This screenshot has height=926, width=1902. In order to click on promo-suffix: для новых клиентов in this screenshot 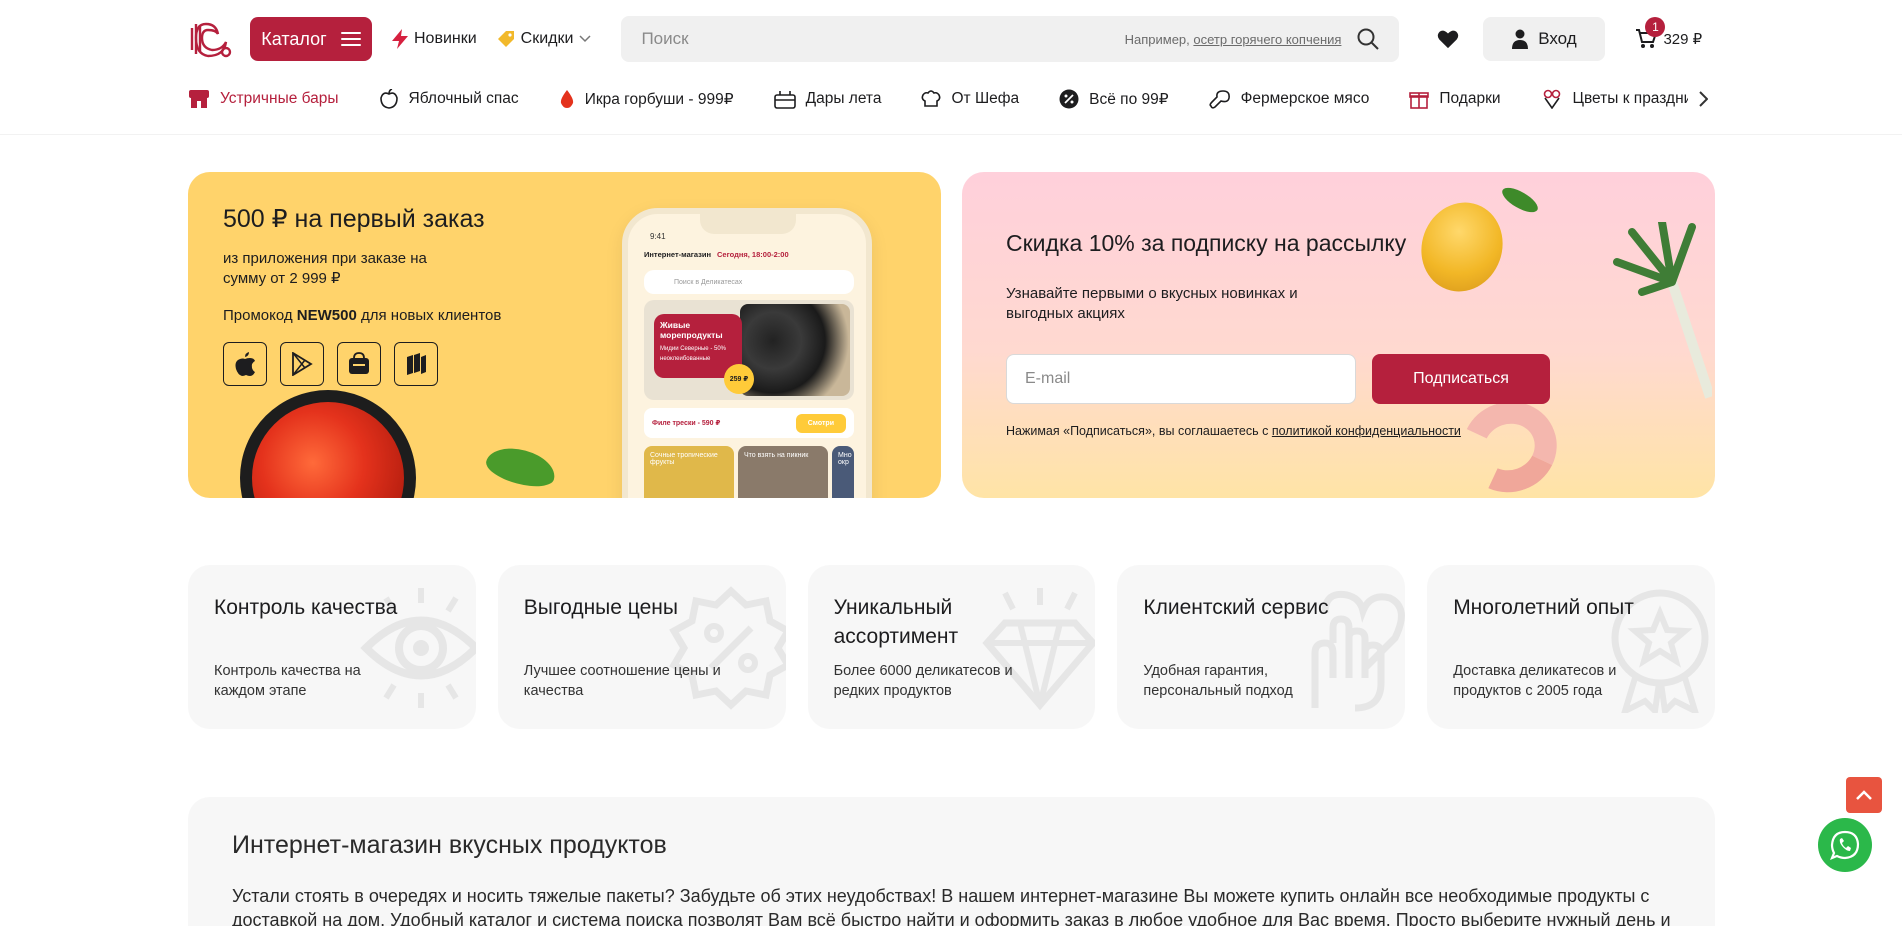, I will do `click(431, 315)`.